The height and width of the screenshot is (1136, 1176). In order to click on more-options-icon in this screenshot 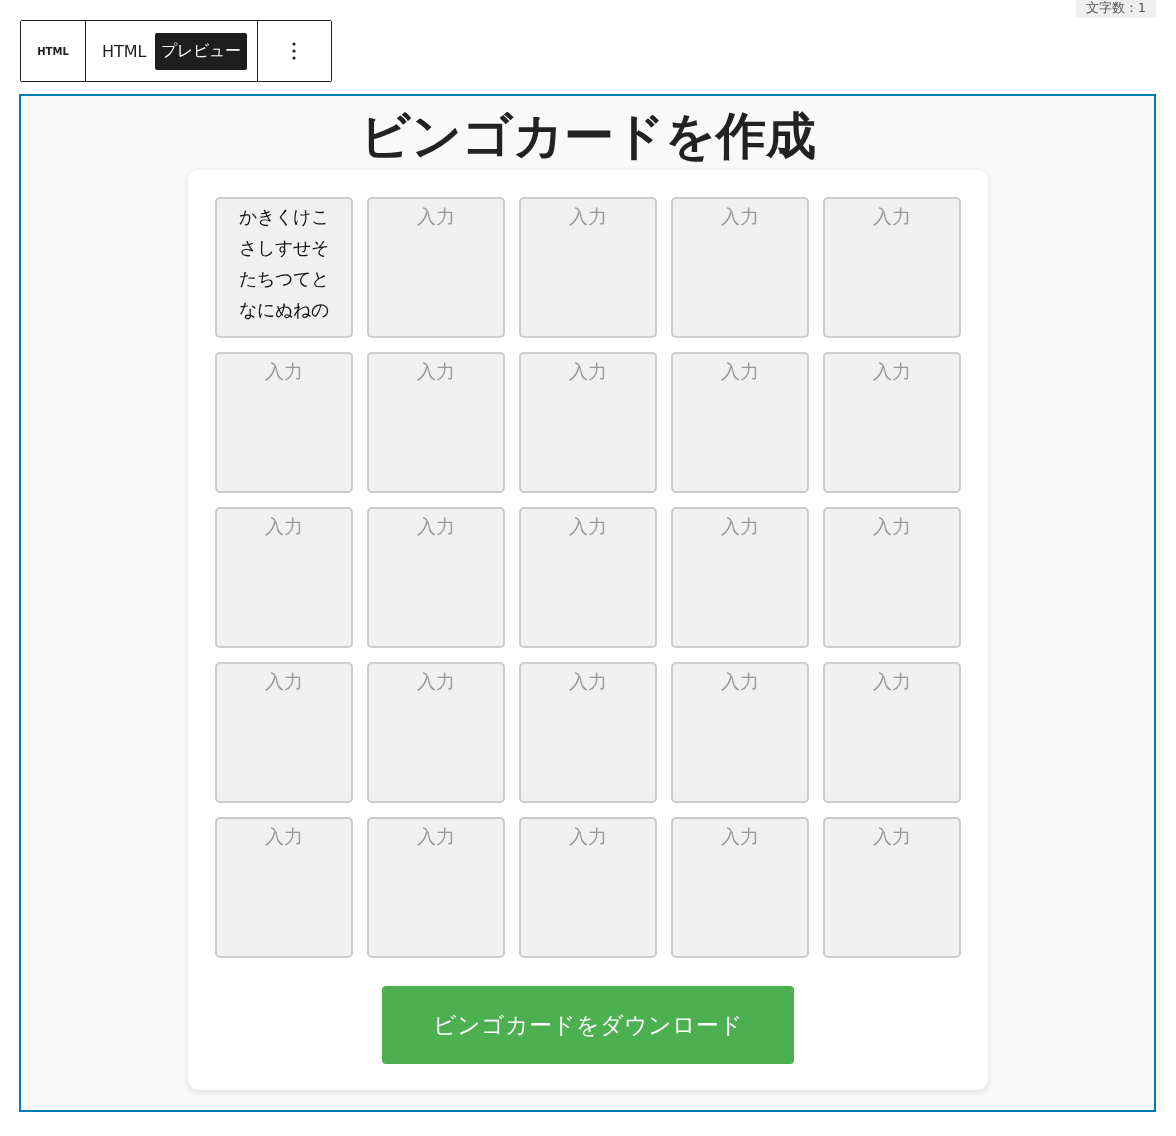, I will do `click(294, 51)`.